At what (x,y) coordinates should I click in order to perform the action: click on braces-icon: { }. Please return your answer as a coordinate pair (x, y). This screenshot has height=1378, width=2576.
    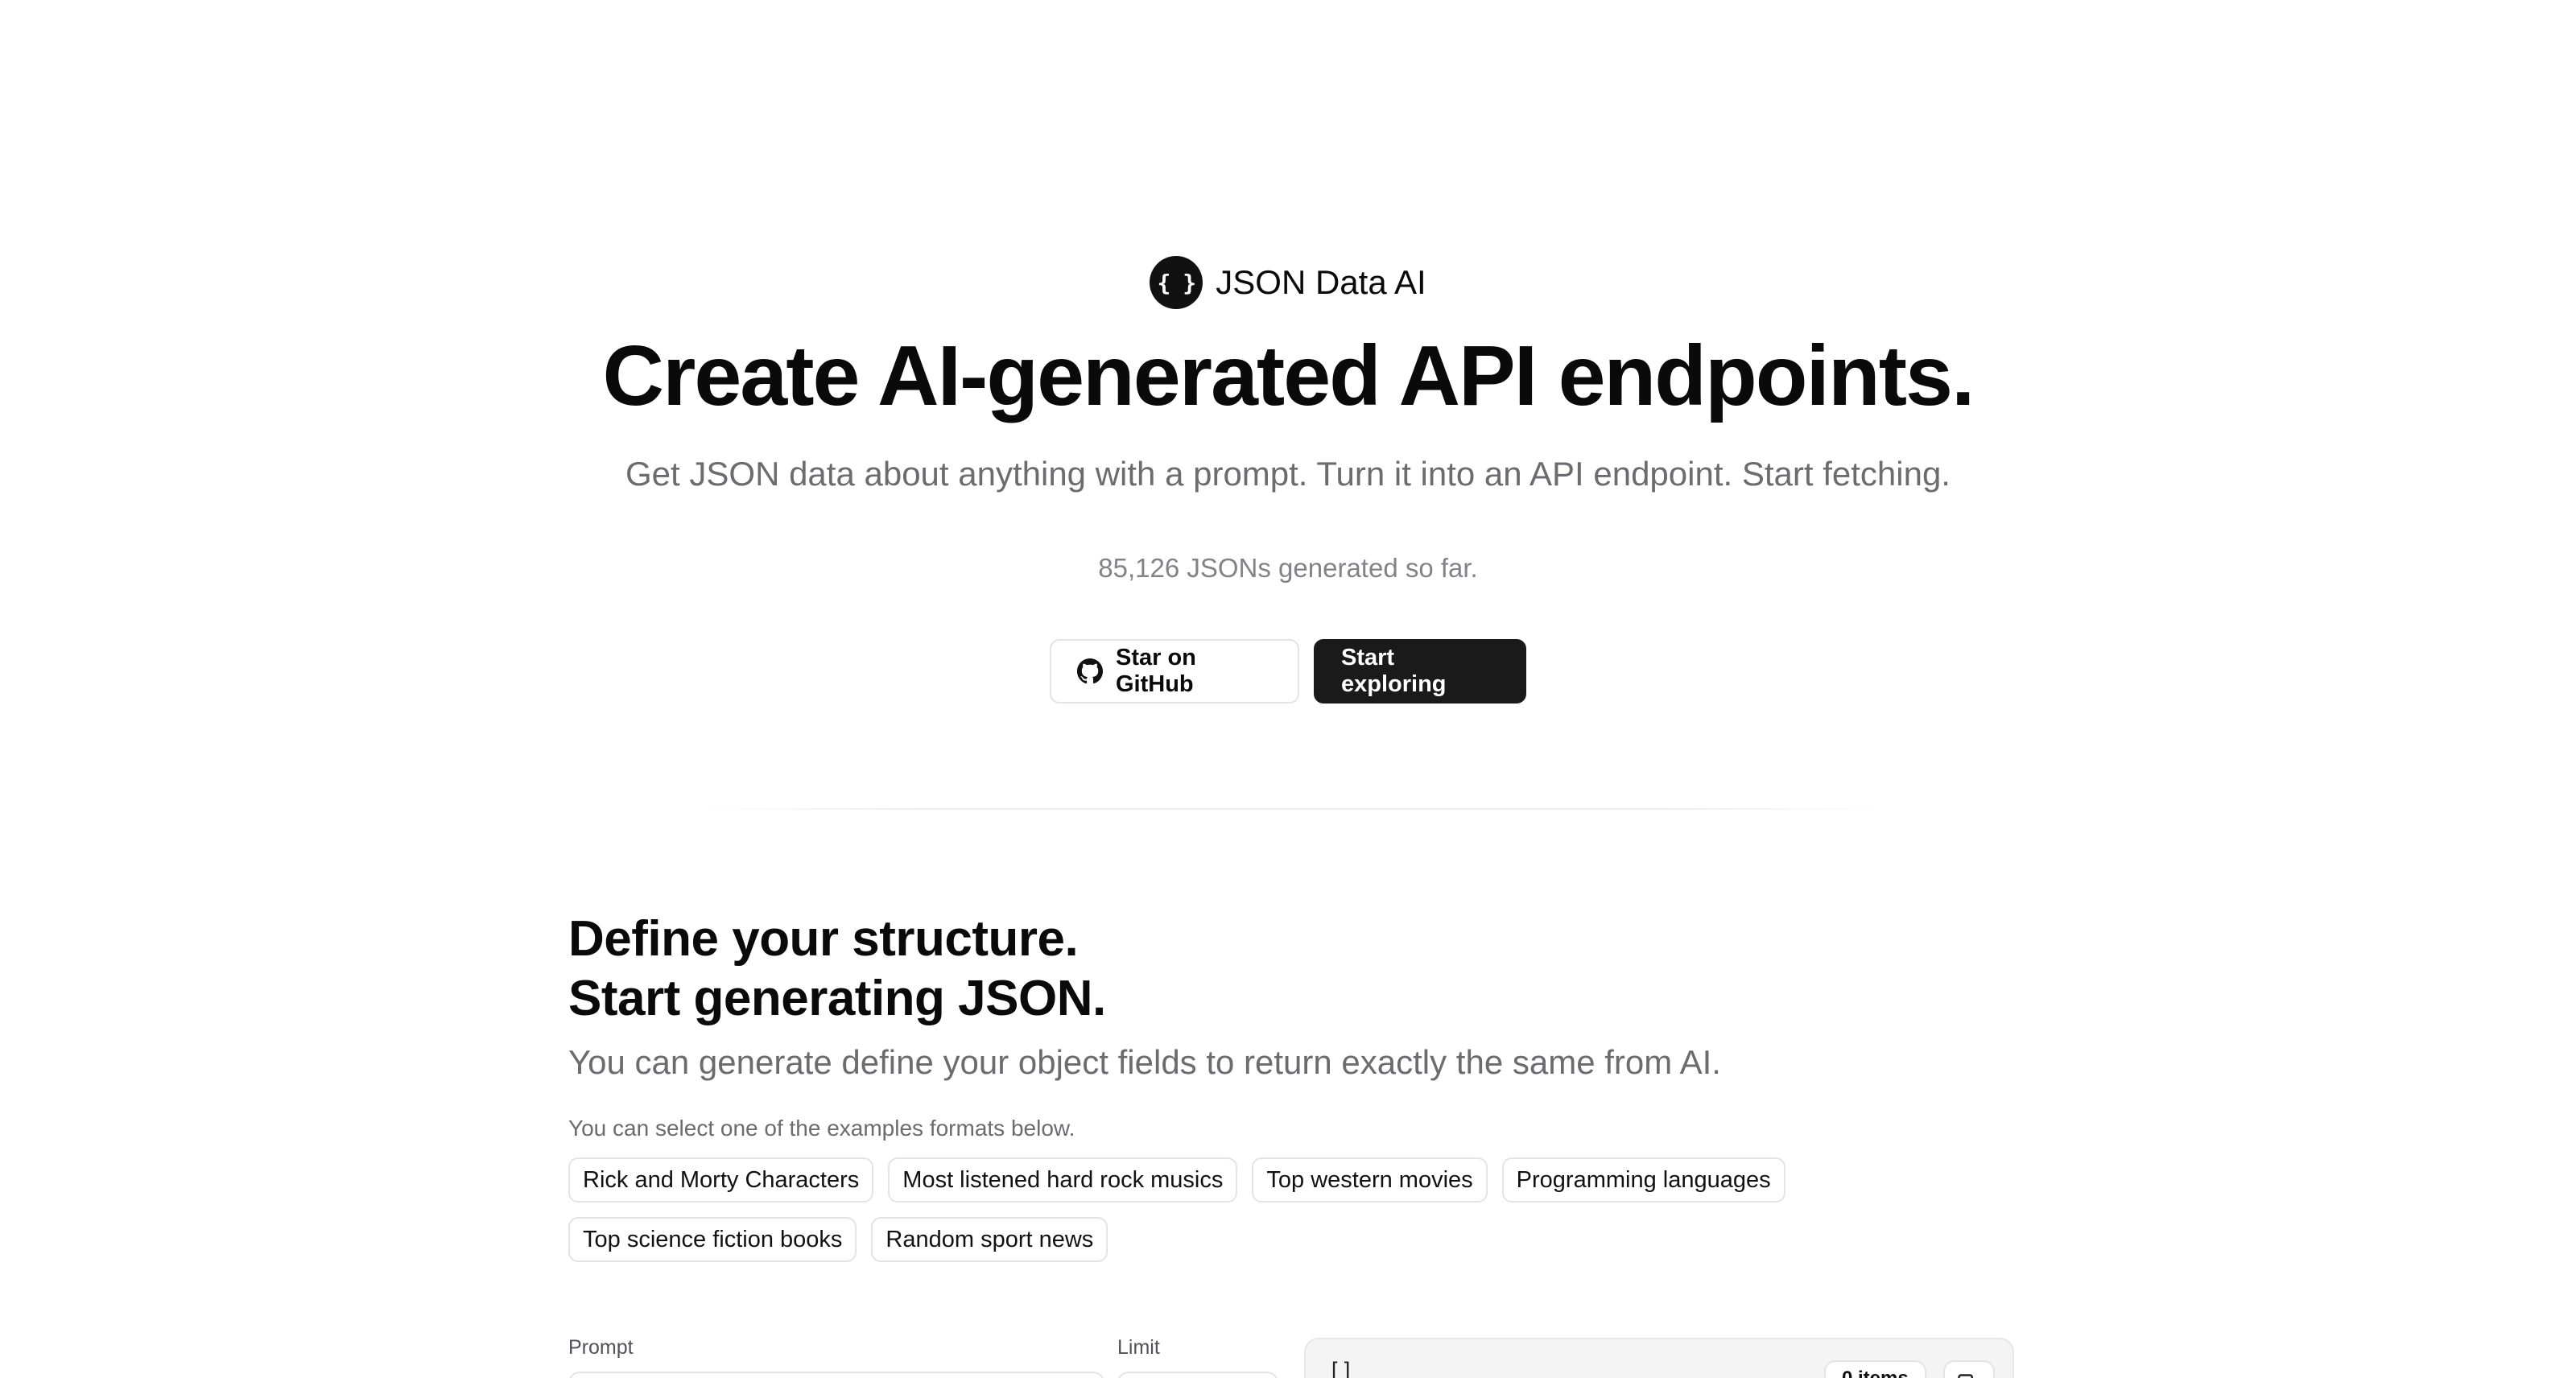
    Looking at the image, I should click on (1176, 282).